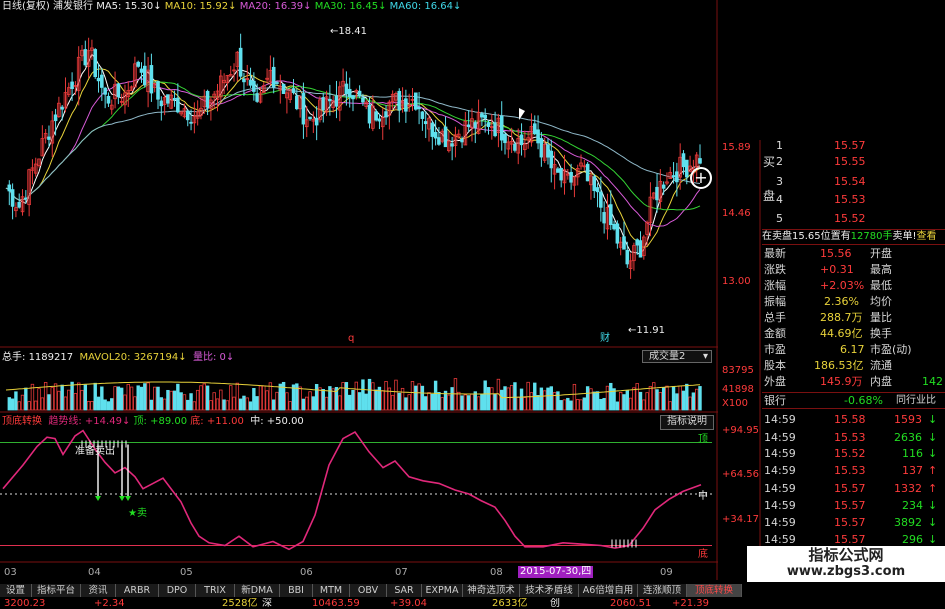 The image size is (945, 609). Describe the element at coordinates (701, 178) in the screenshot. I see `crosshair-plus-icon: +` at that location.